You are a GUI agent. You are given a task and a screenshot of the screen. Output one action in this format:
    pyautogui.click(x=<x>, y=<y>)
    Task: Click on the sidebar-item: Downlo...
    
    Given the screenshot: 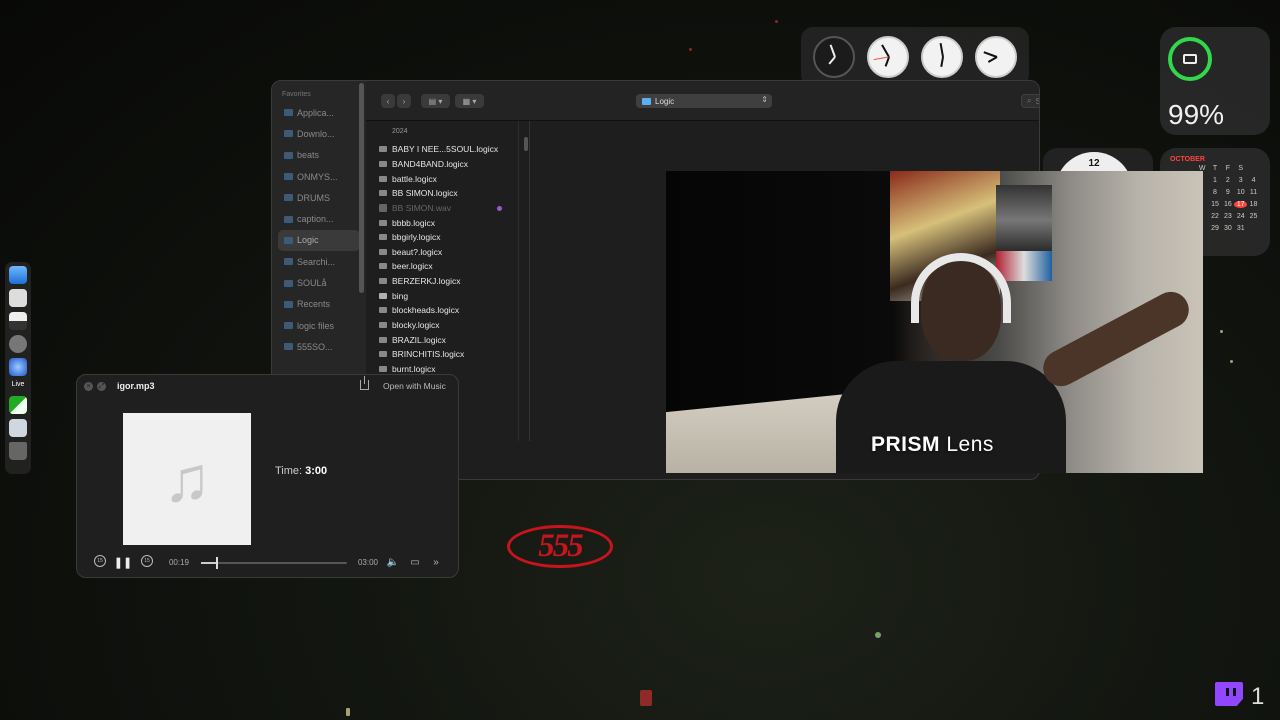 What is the action you would take?
    pyautogui.click(x=319, y=133)
    